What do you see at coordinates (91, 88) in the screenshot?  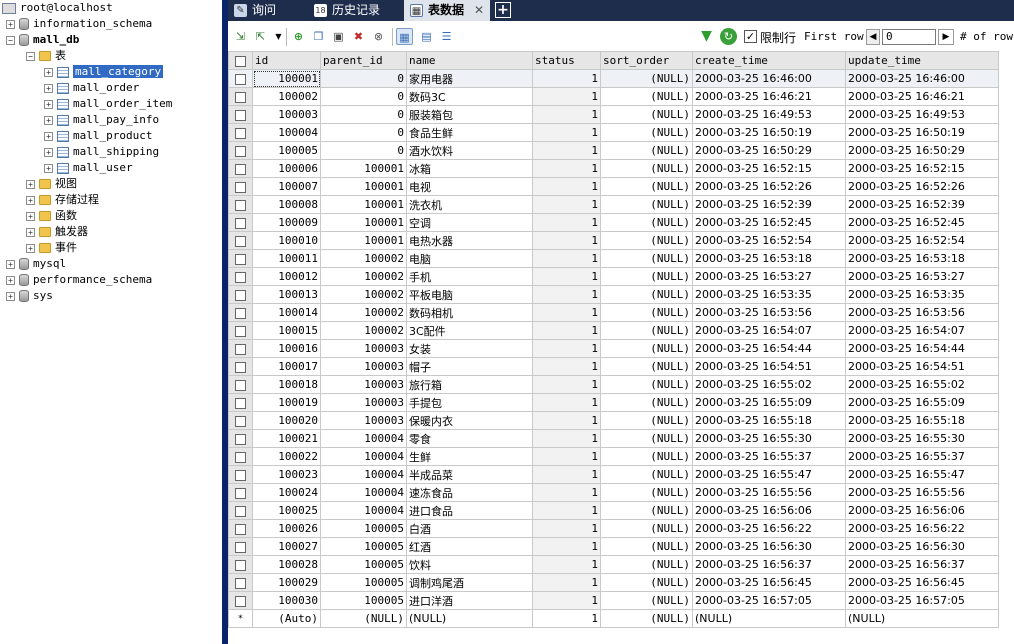 I see `tree-node-table: + mall_order` at bounding box center [91, 88].